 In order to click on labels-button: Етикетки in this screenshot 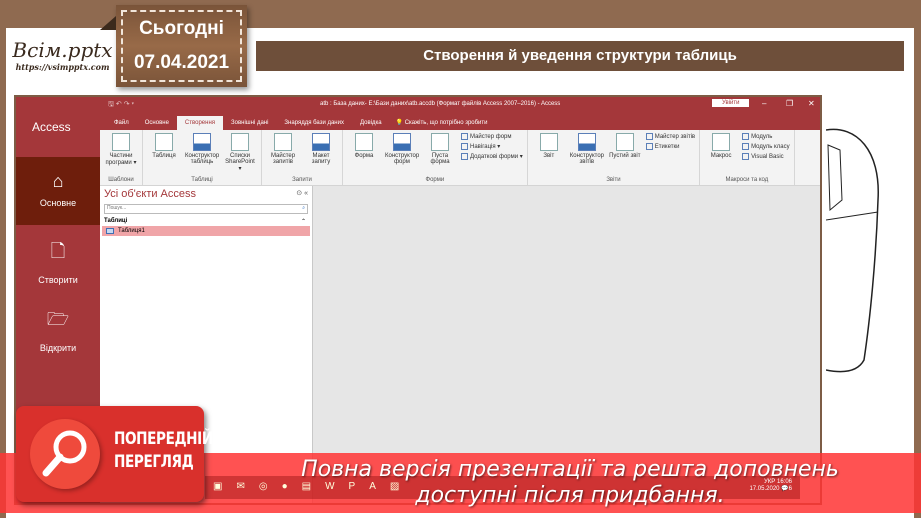, I will do `click(670, 146)`.